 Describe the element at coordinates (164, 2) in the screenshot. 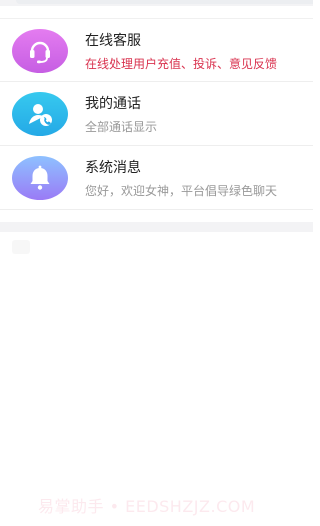

I see `top-pill` at that location.